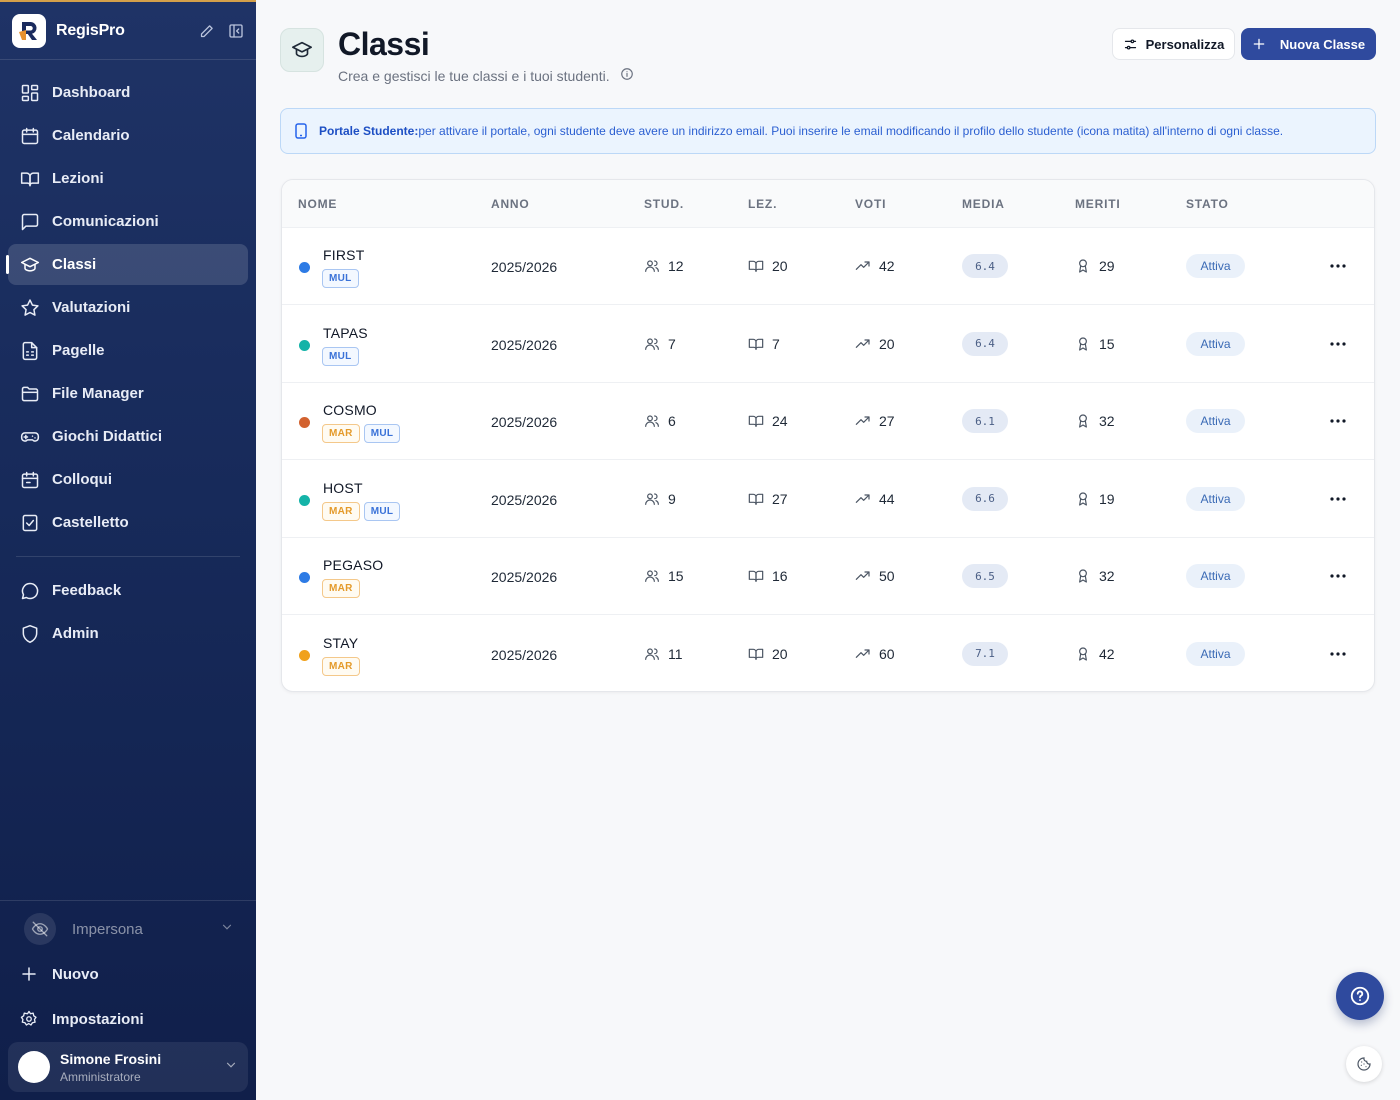 The width and height of the screenshot is (1400, 1100). I want to click on star-icon, so click(30, 307).